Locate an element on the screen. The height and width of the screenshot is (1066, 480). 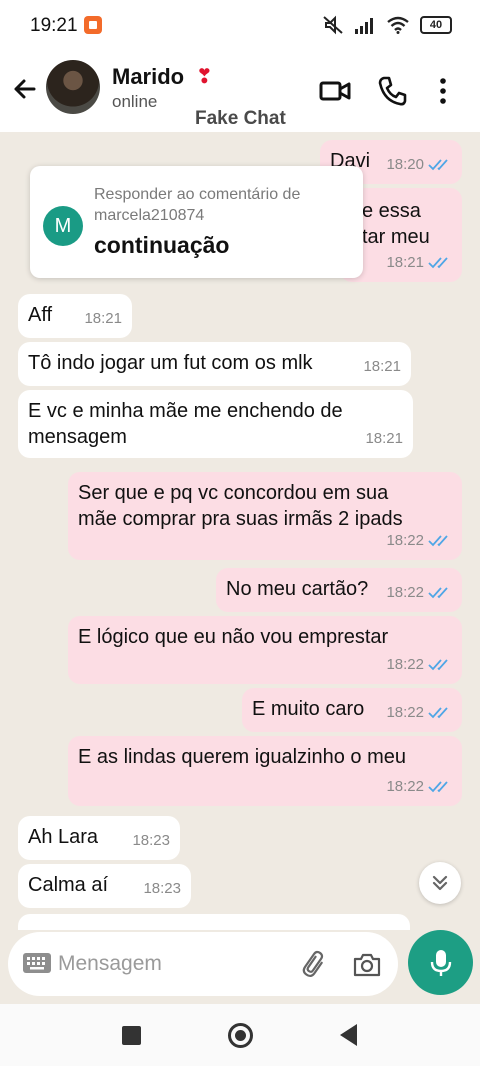
keyboard-icon is located at coordinates (37, 963).